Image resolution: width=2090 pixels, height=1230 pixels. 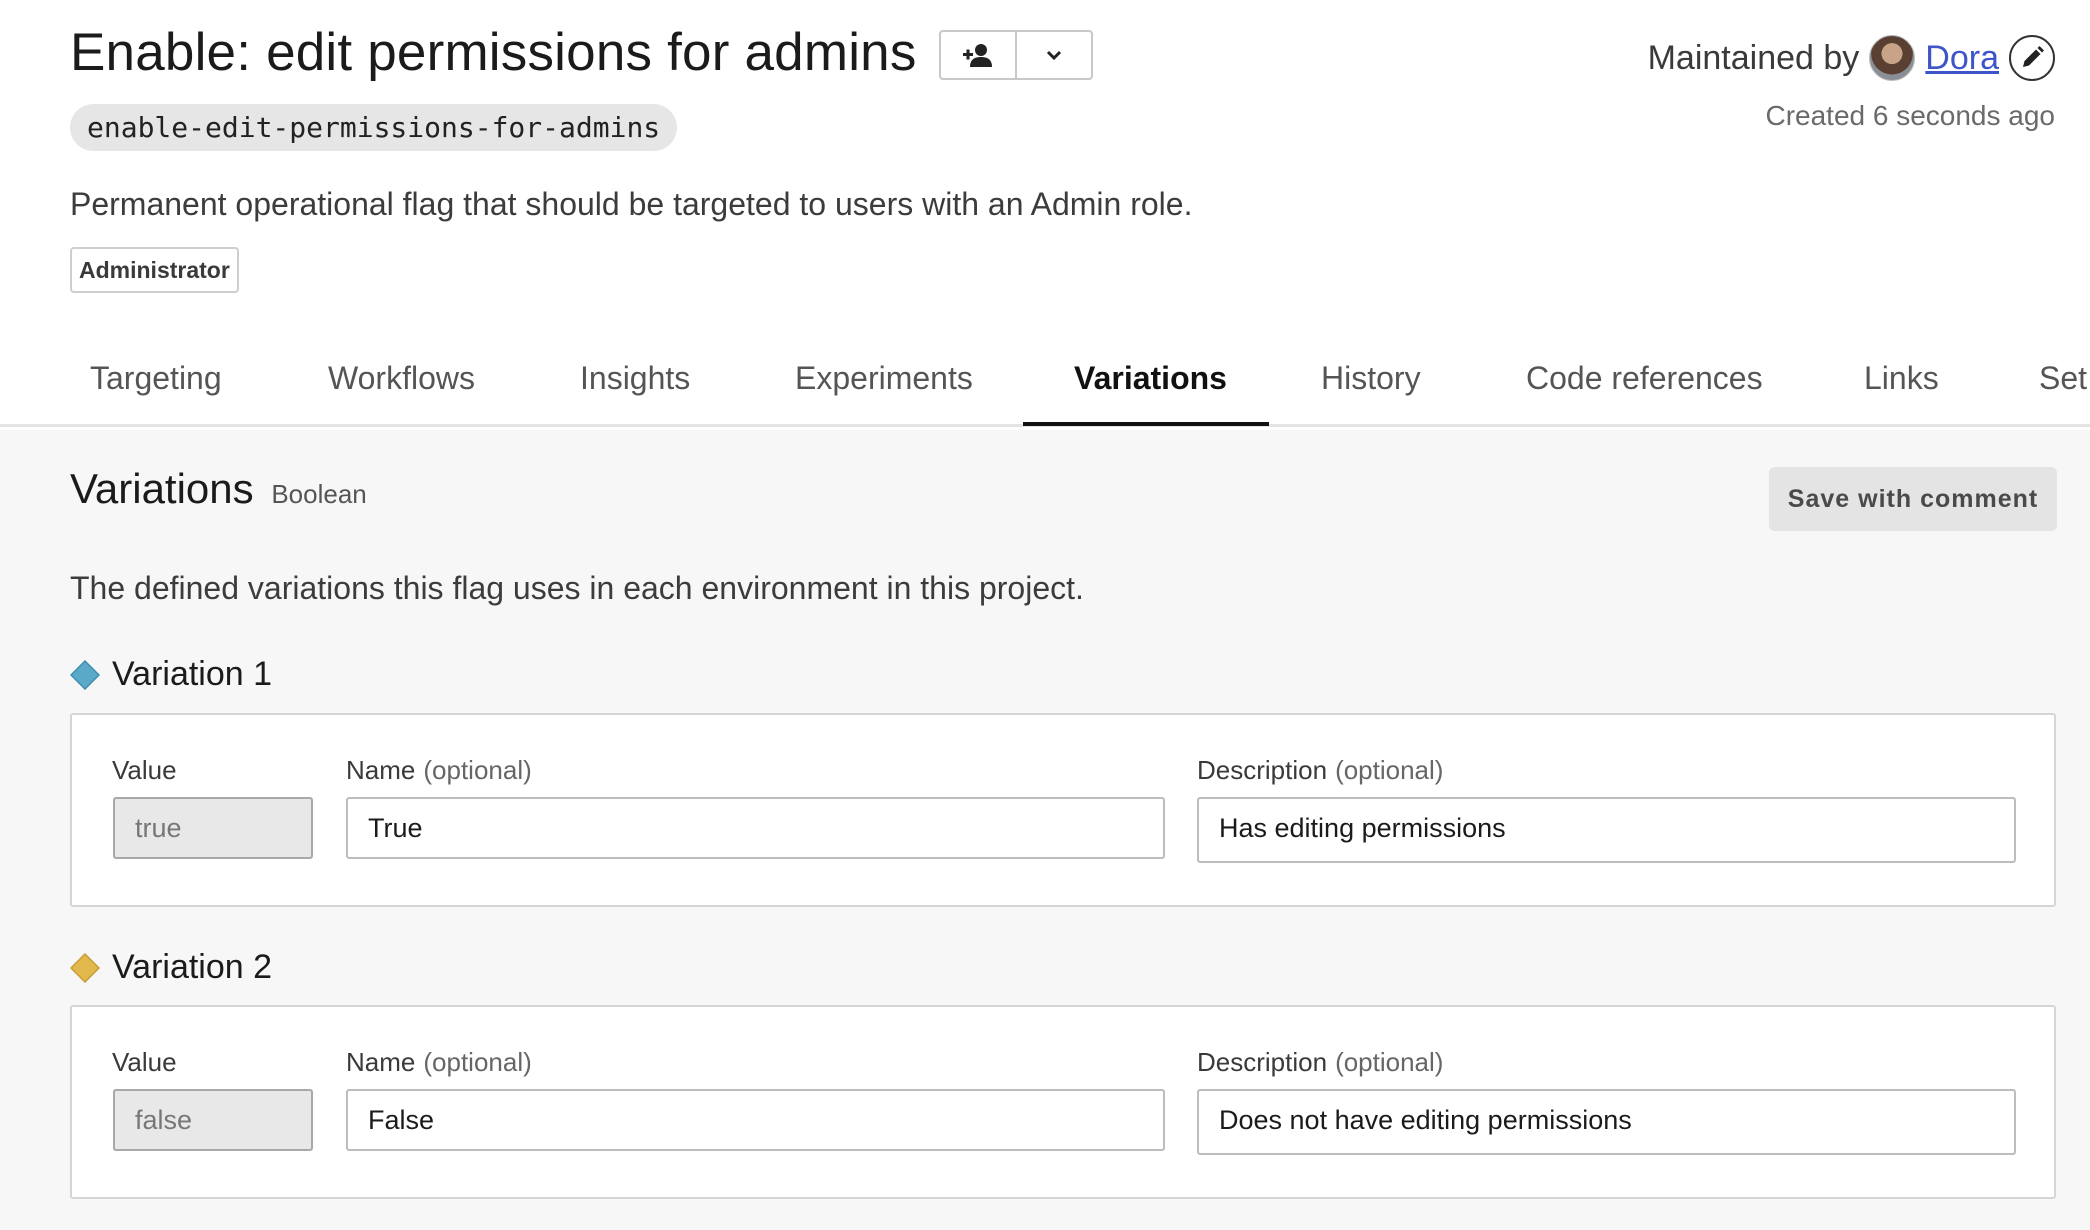 What do you see at coordinates (755, 1120) in the screenshot?
I see `name-input: False` at bounding box center [755, 1120].